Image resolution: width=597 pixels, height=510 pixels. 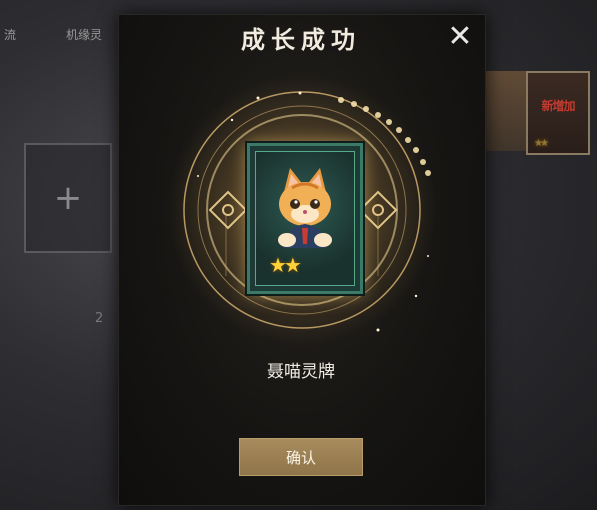 What do you see at coordinates (285, 265) in the screenshot?
I see `card-stars: ★★` at bounding box center [285, 265].